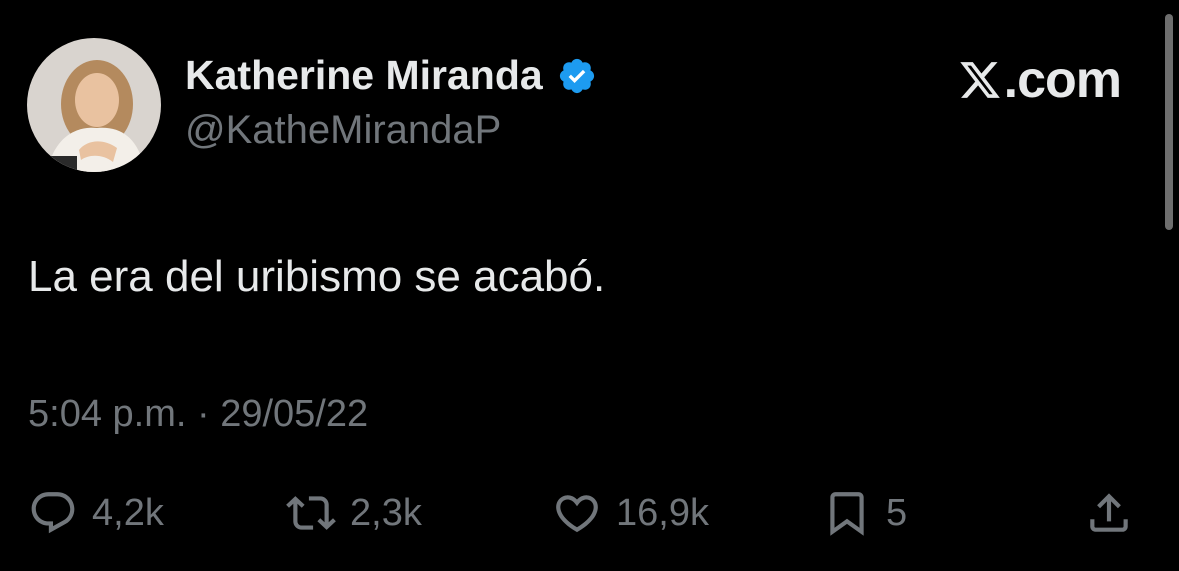  I want to click on reply-count: 4,2k, so click(128, 512).